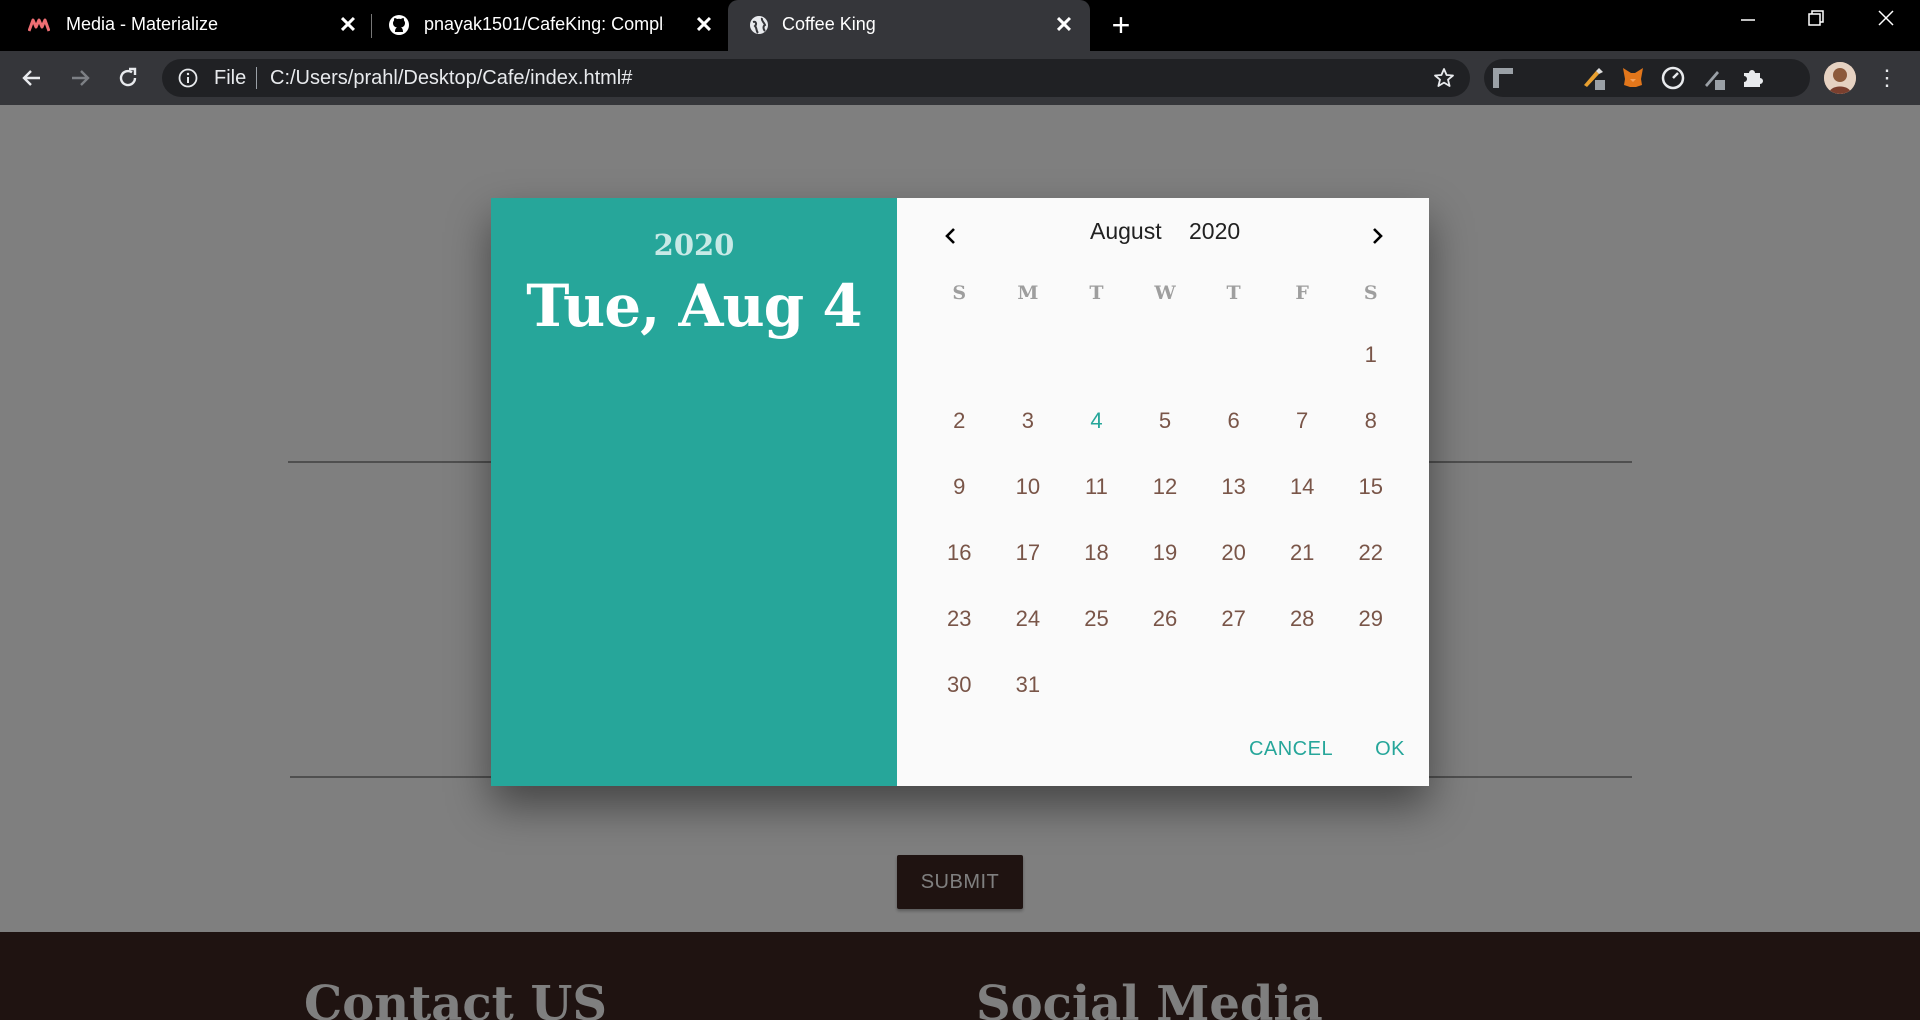 This screenshot has height=1020, width=1920. What do you see at coordinates (694, 306) in the screenshot?
I see `datepicker-selected-date: Tue, Aug 4` at bounding box center [694, 306].